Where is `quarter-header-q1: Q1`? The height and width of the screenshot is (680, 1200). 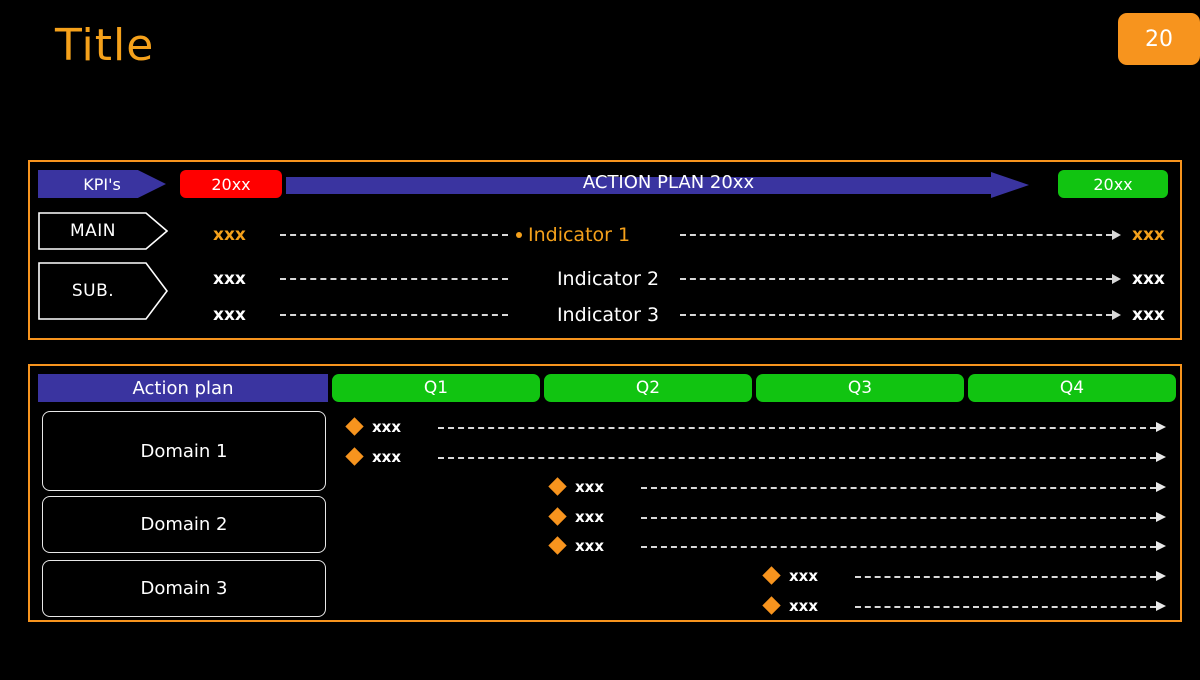
quarter-header-q1: Q1 is located at coordinates (436, 388).